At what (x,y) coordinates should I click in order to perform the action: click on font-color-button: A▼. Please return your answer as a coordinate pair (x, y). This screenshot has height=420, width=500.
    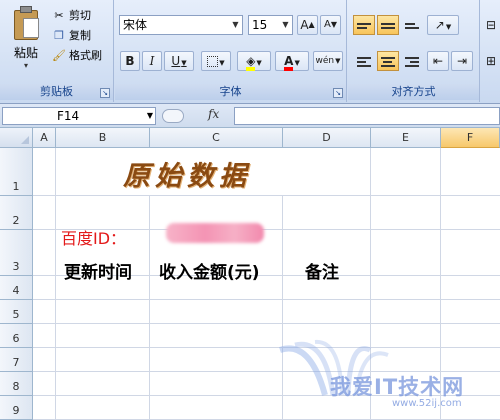
    Looking at the image, I should click on (292, 61).